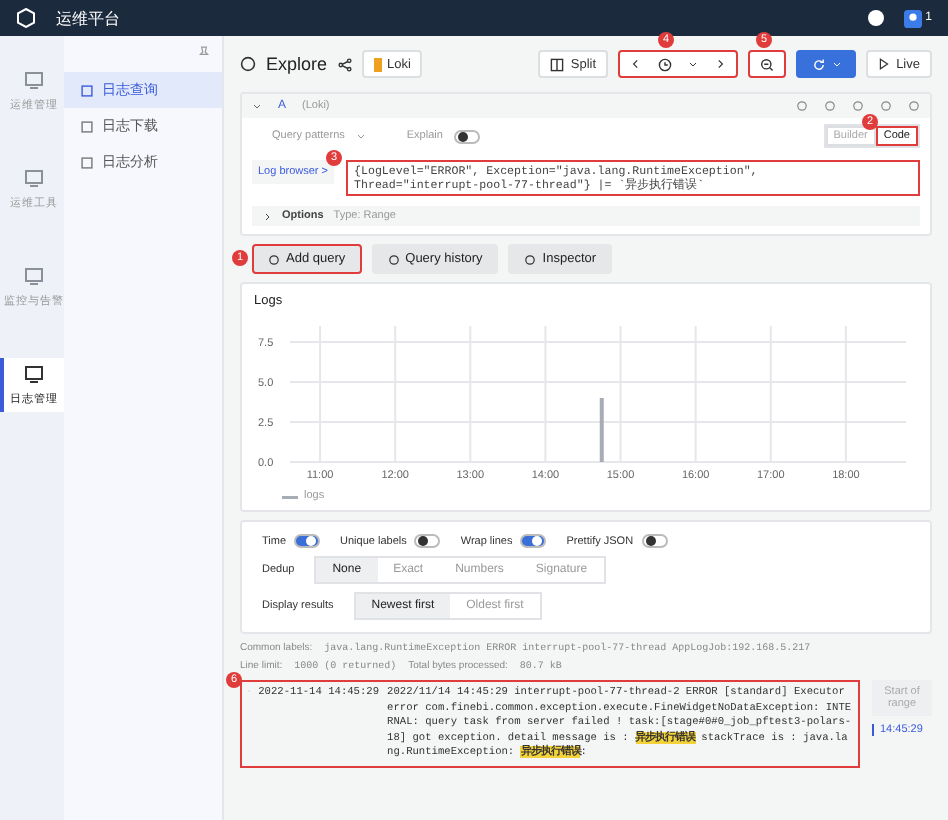  Describe the element at coordinates (204, 52) in the screenshot. I see `pin-icon` at that location.